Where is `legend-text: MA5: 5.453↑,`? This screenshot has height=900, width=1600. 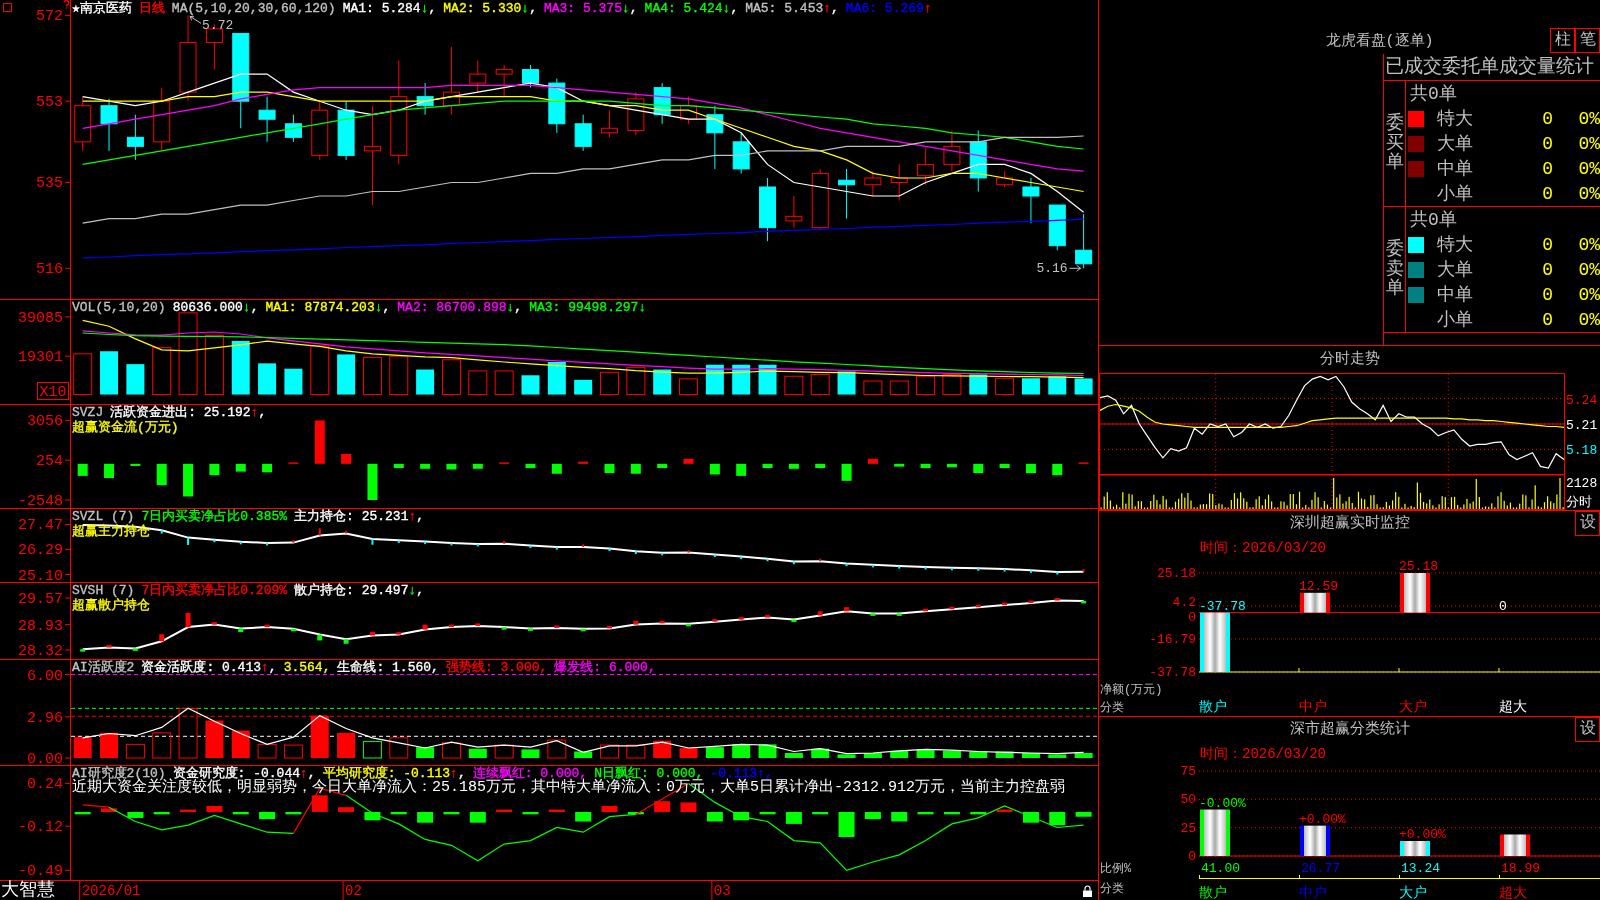 legend-text: MA5: 5.453↑, is located at coordinates (792, 8).